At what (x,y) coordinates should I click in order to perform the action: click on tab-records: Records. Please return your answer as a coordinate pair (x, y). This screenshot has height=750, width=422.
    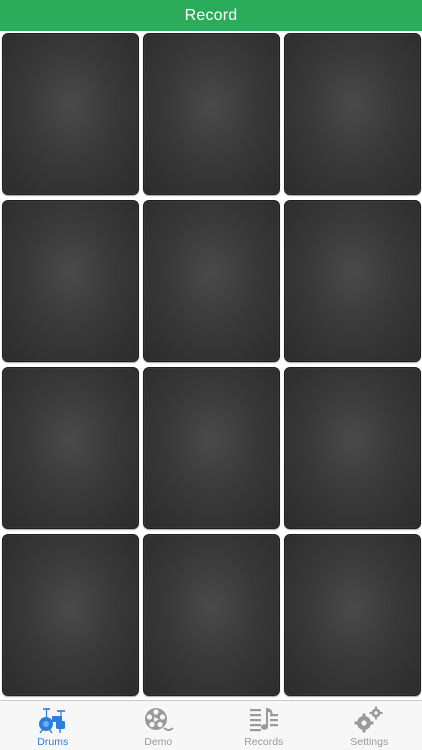
    Looking at the image, I should click on (264, 725).